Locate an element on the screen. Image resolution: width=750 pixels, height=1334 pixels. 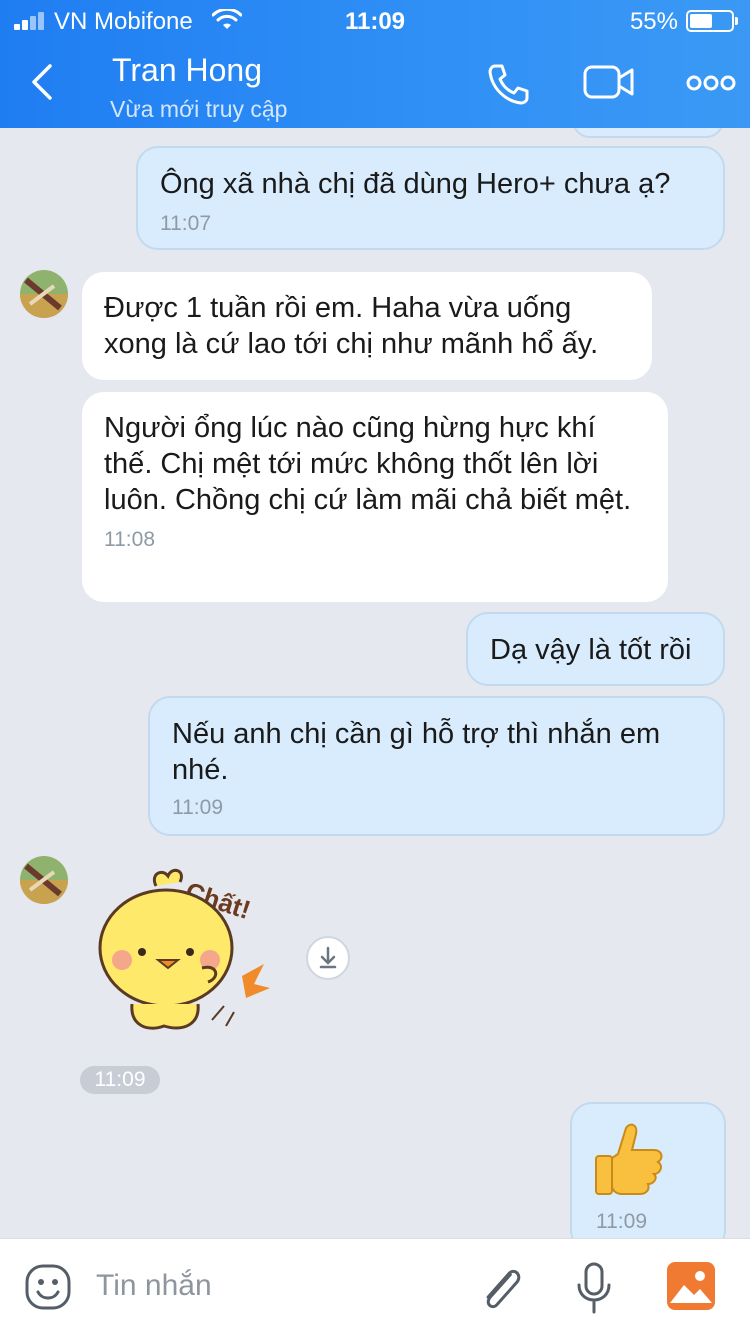
message-bubble-outgoing: Dạ vậy là tốt rồi is located at coordinates (595, 649).